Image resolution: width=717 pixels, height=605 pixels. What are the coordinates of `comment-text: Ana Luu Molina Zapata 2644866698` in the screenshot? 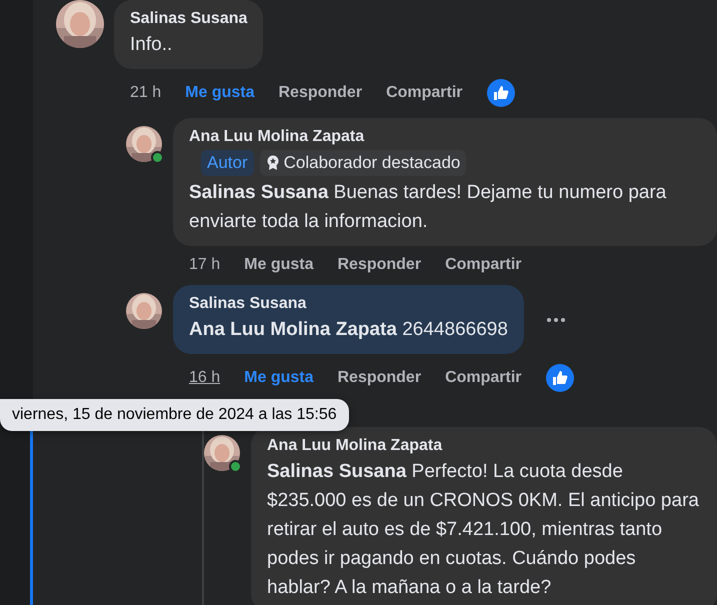 It's located at (348, 330).